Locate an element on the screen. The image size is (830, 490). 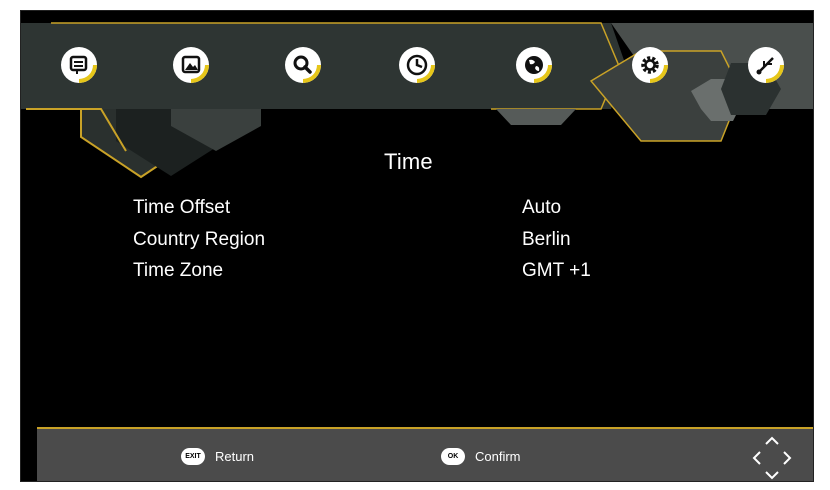
menu-item-time is located at coordinates (417, 65).